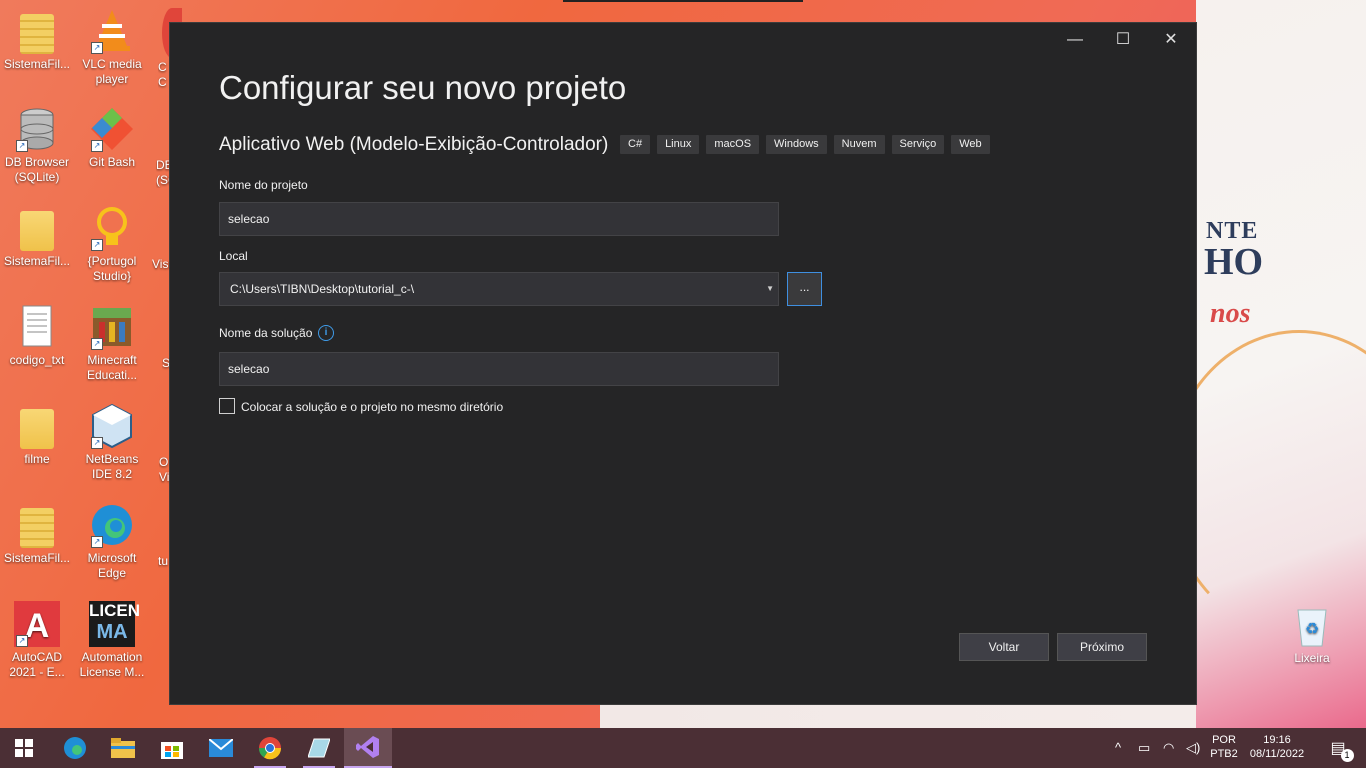 The image size is (1366, 768). What do you see at coordinates (263, 185) in the screenshot?
I see `project-name-label: Nome do projeto` at bounding box center [263, 185].